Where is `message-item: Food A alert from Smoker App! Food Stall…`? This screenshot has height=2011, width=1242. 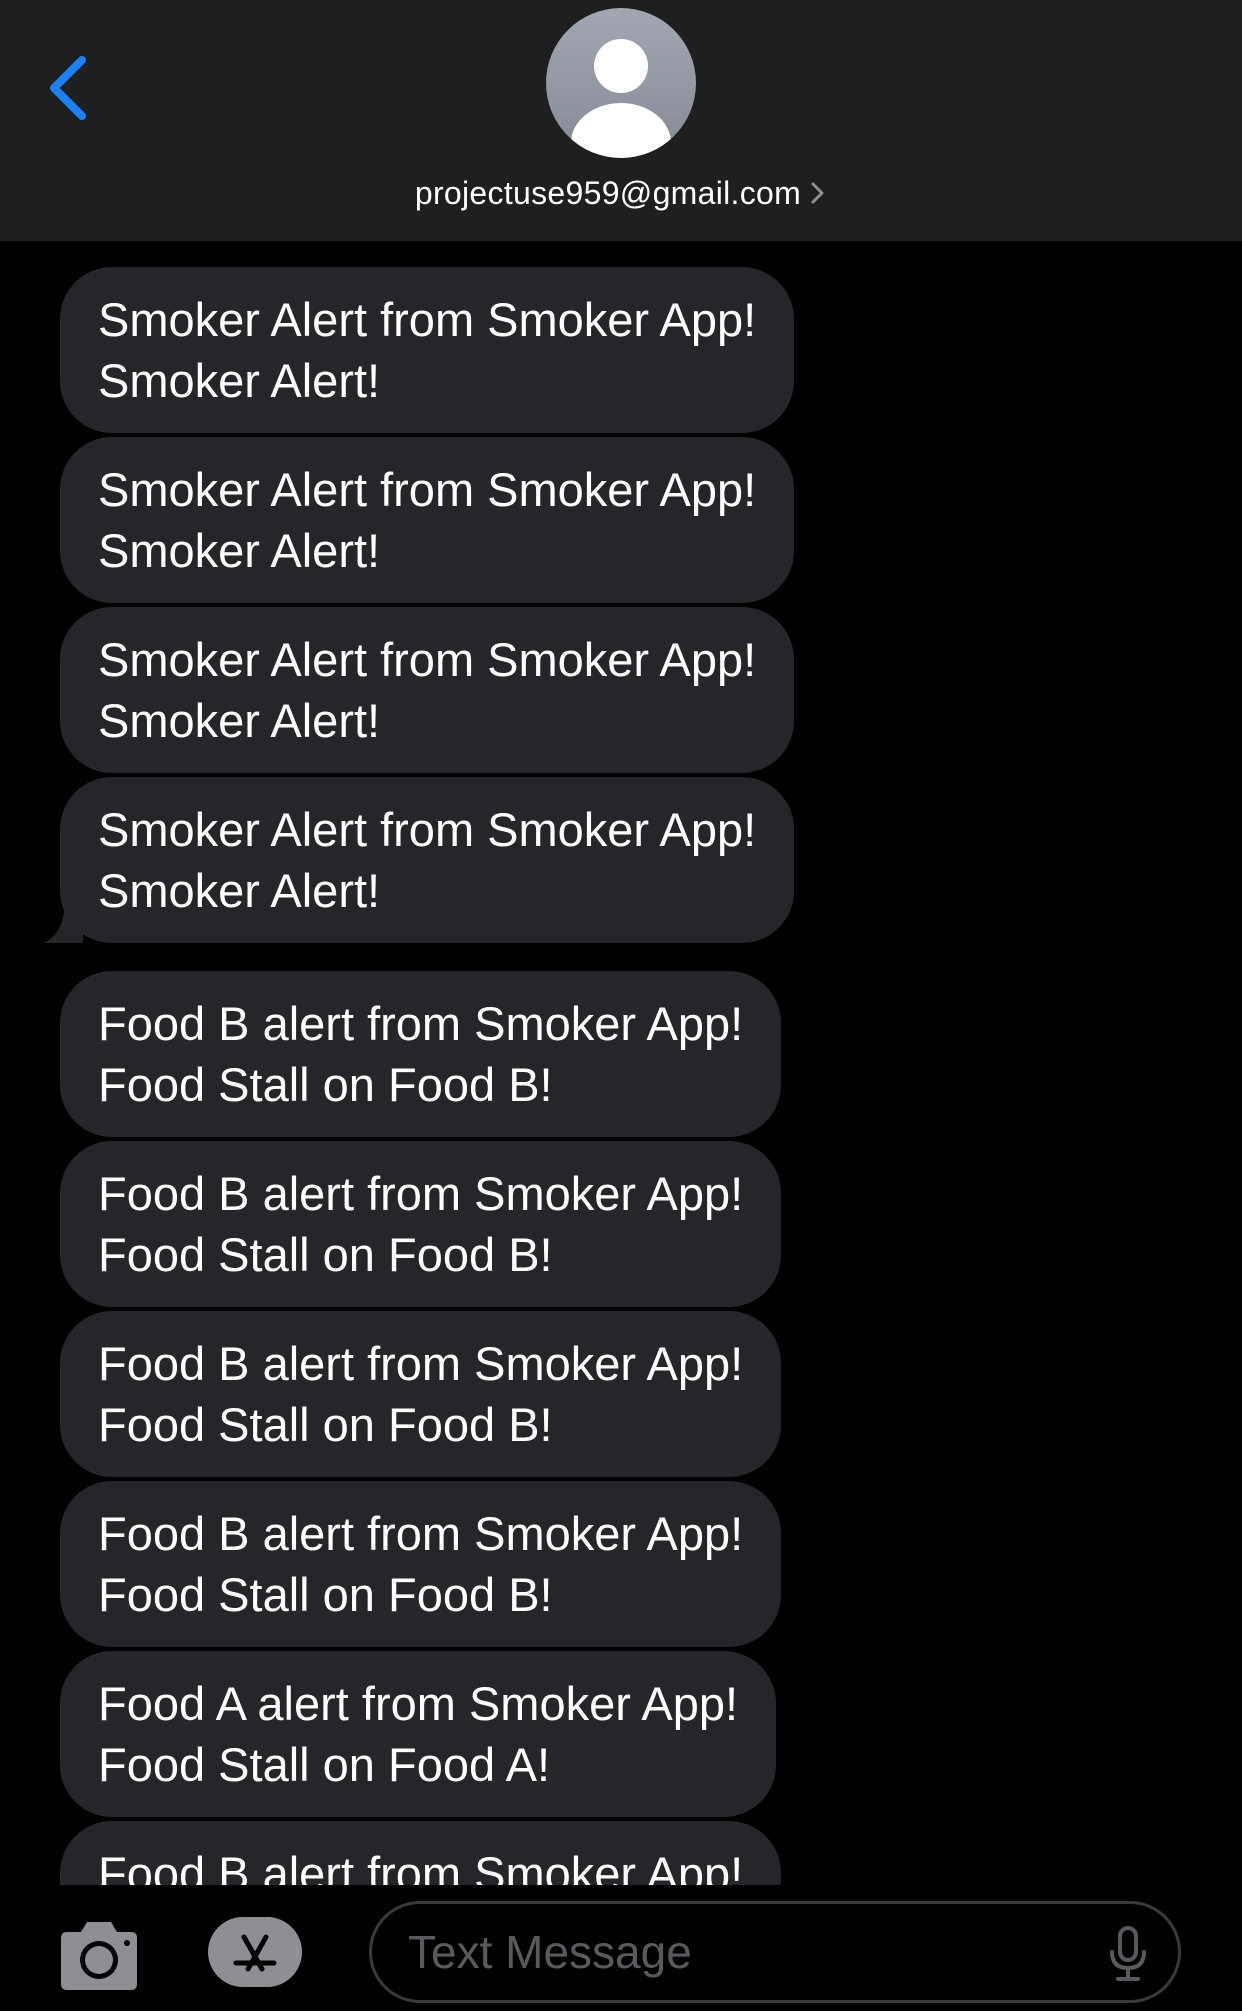
message-item: Food A alert from Smoker App! Food Stall… is located at coordinates (427, 1736).